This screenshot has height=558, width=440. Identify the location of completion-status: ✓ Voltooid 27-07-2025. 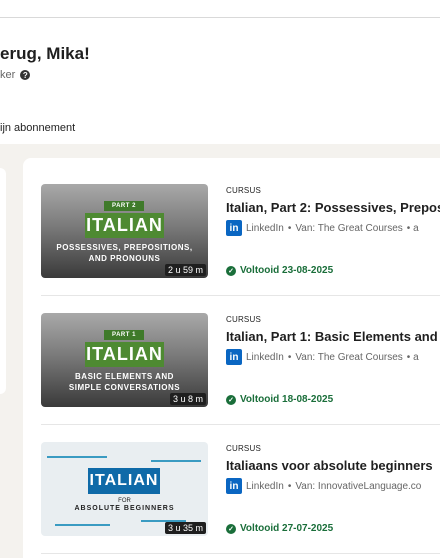
(279, 528).